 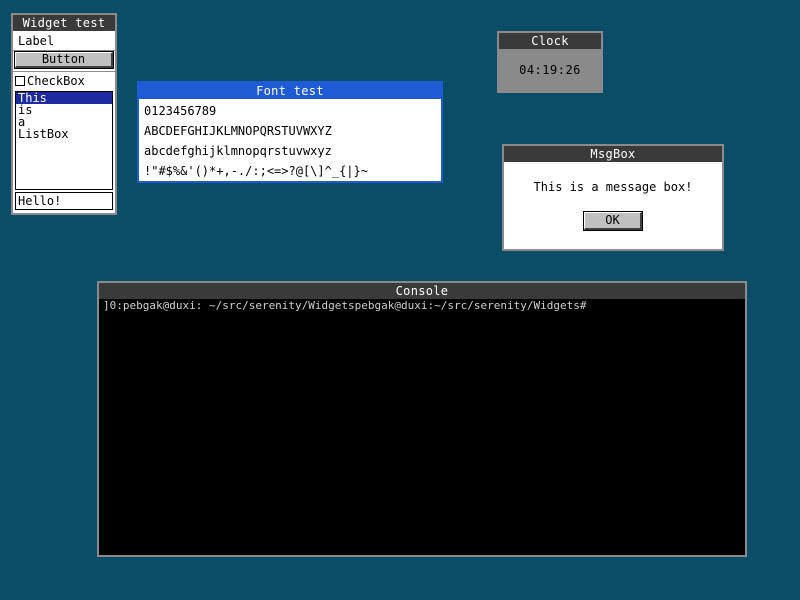 I want to click on widget-test-titlebar: Widget test, so click(x=64, y=23).